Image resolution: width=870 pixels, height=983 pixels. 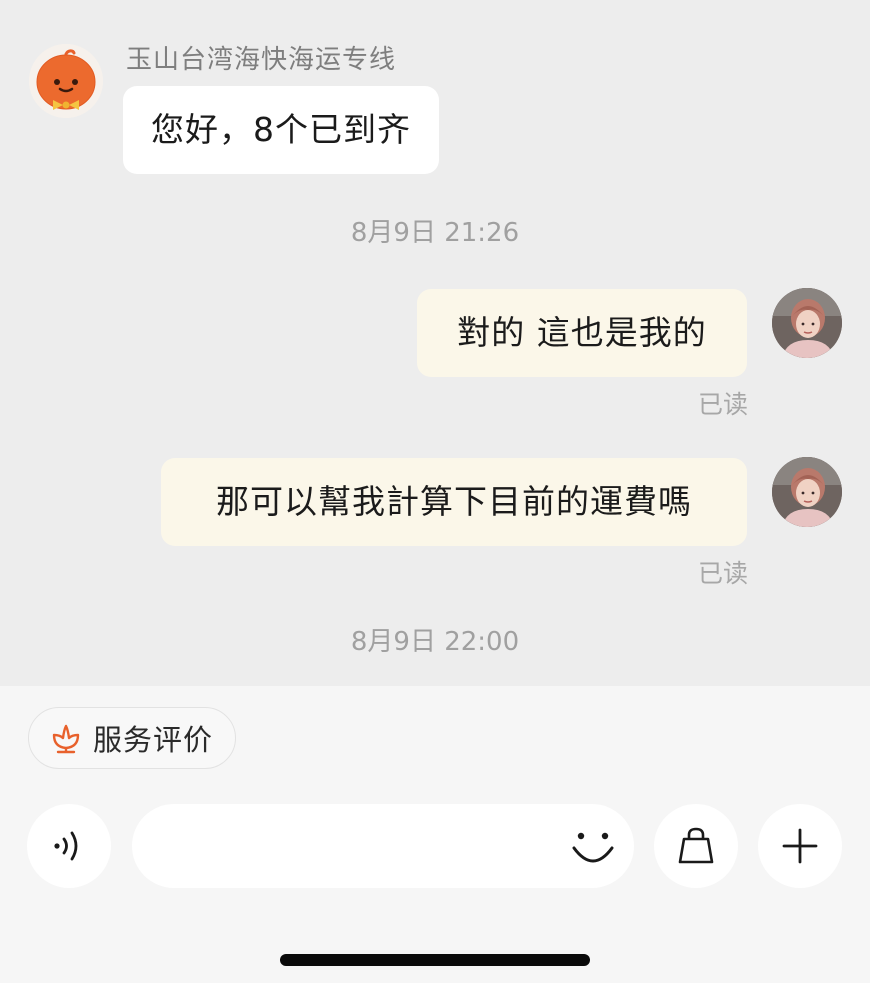 I want to click on more-options-button, so click(x=800, y=846).